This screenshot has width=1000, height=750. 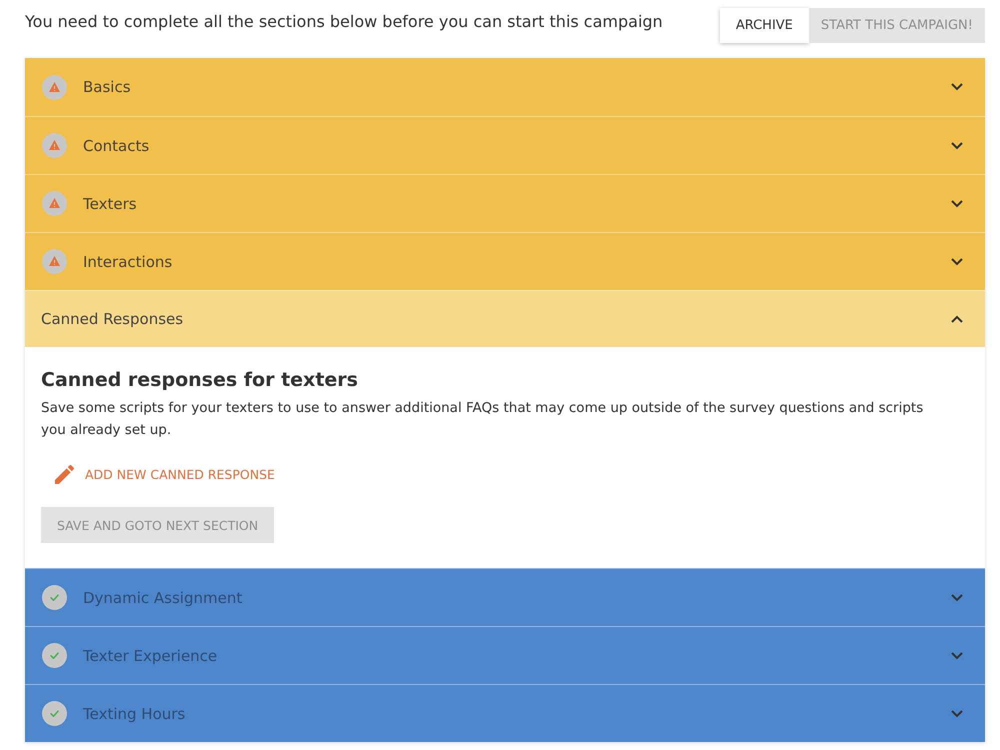 I want to click on section-heading: Canned responses for texters, so click(x=200, y=380).